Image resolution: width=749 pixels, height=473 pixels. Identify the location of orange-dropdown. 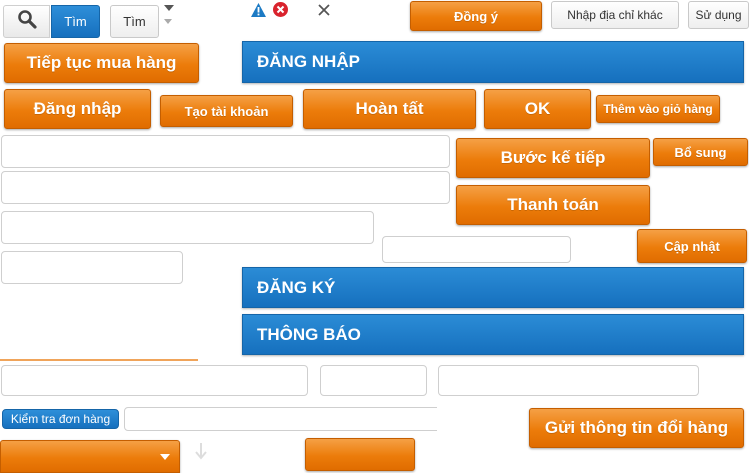
(90, 456).